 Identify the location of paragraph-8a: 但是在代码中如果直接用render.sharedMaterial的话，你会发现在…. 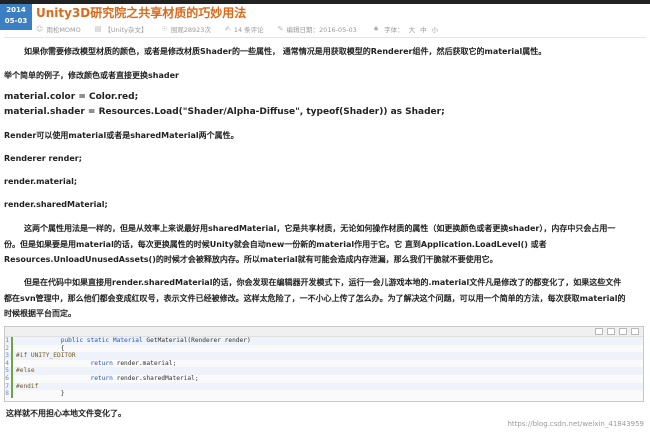
(323, 282).